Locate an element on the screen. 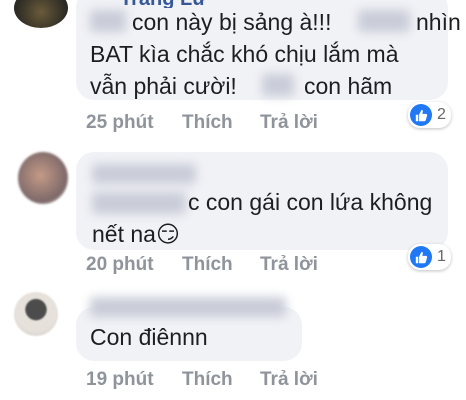 Image resolution: width=466 pixels, height=400 pixels. comment-text: nết na😏 is located at coordinates (136, 234).